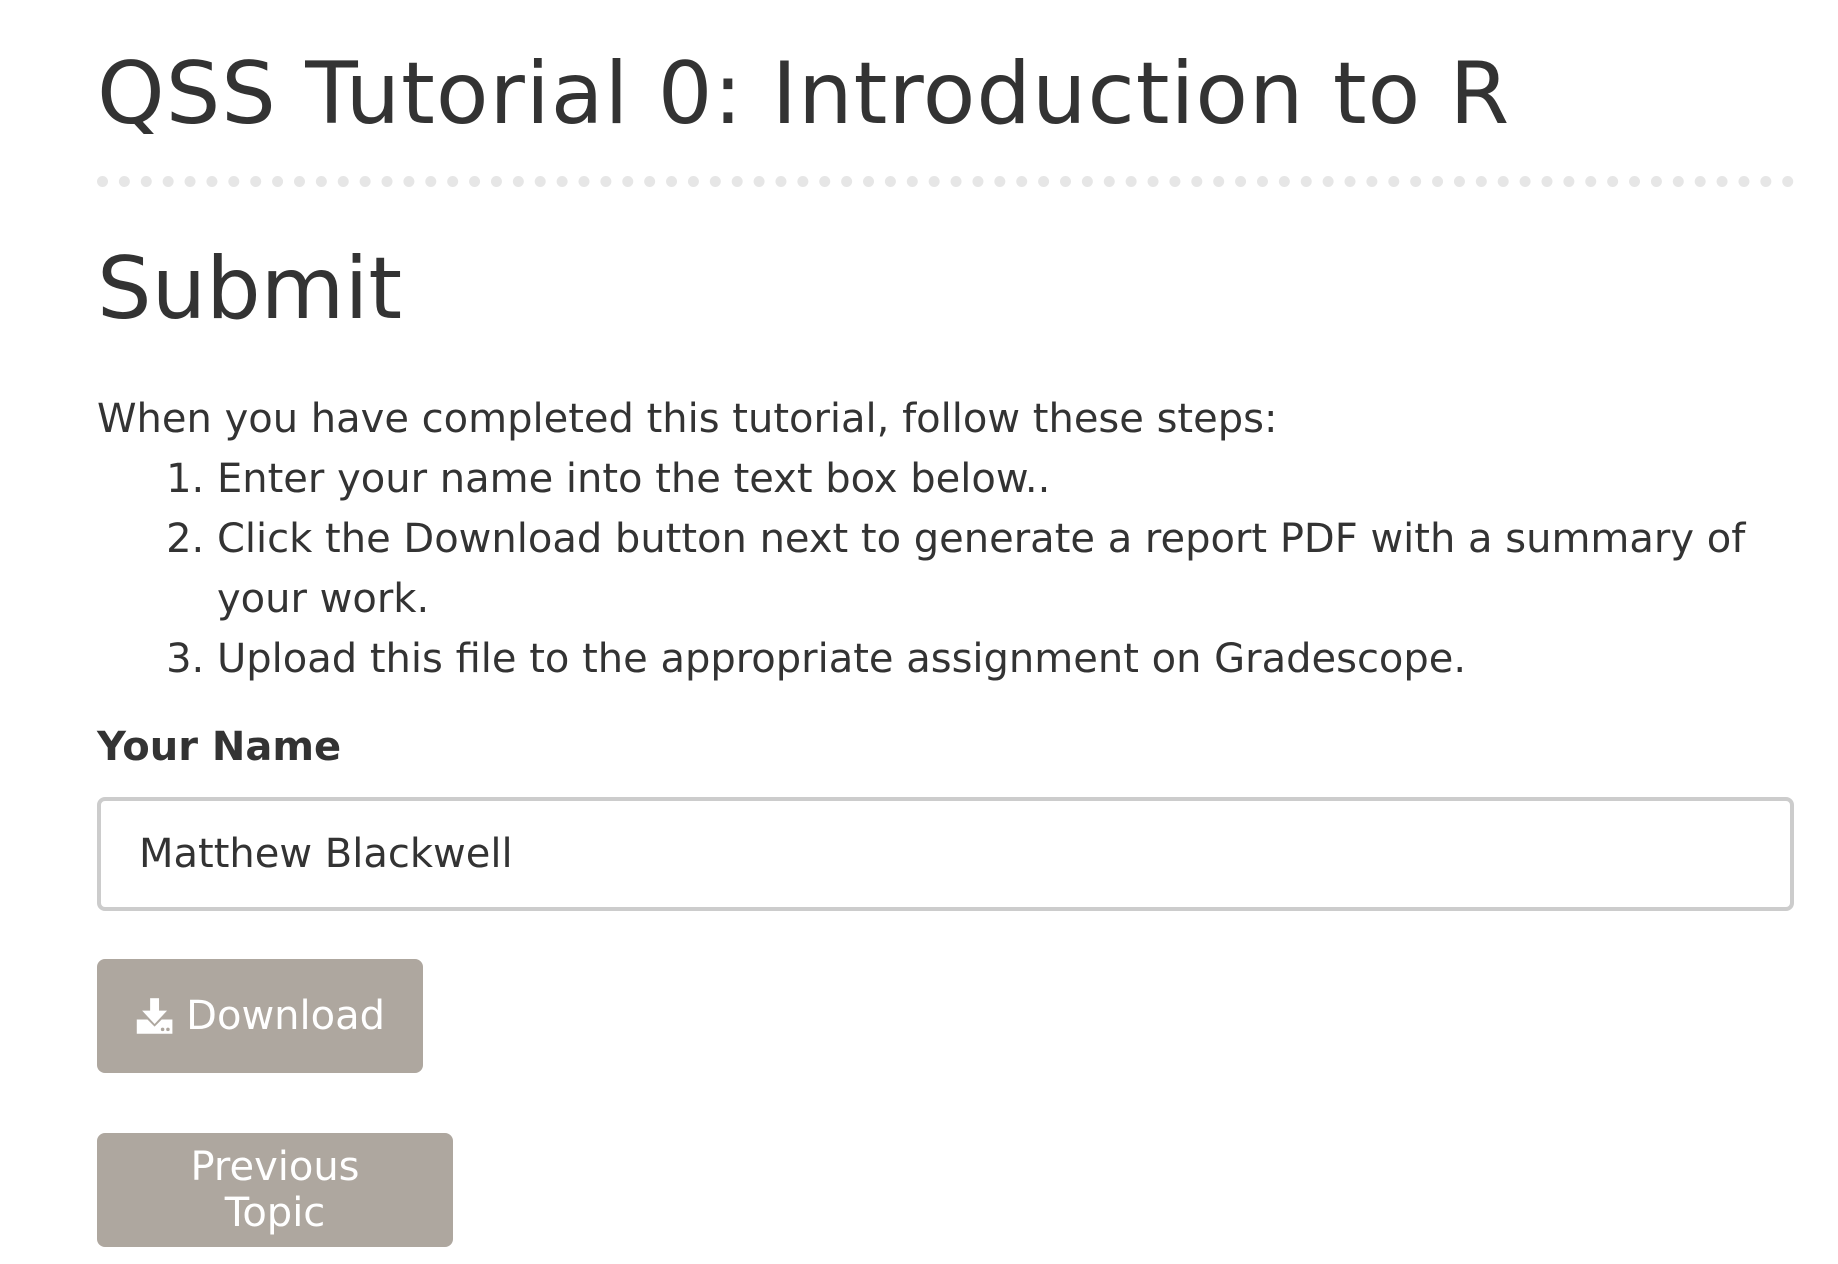  I want to click on previous-topic-button: Previous Topic, so click(275, 1190).